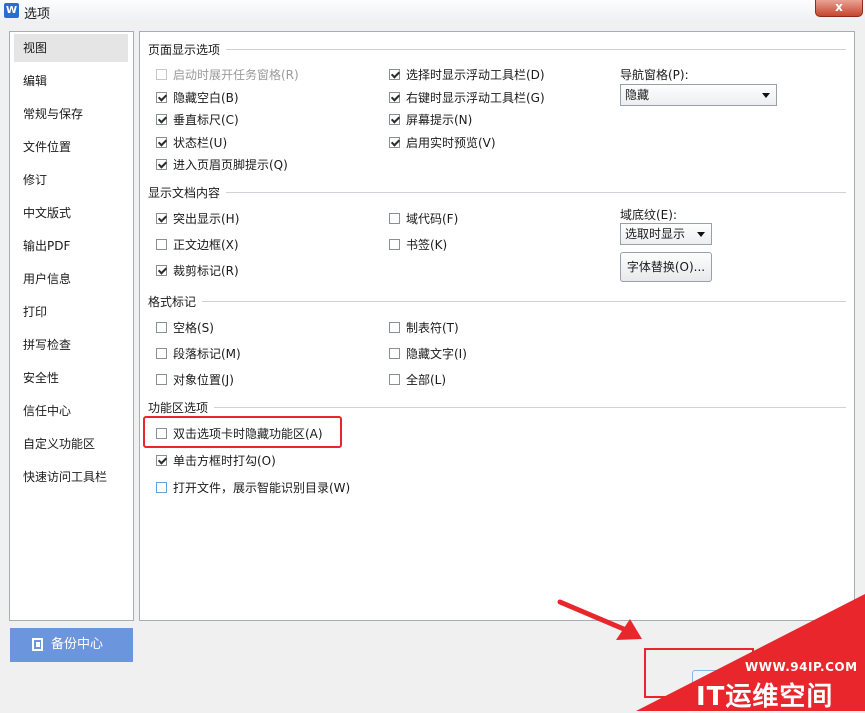 This screenshot has width=865, height=713. I want to click on option-highlight: 突出显示(H), so click(197, 218).